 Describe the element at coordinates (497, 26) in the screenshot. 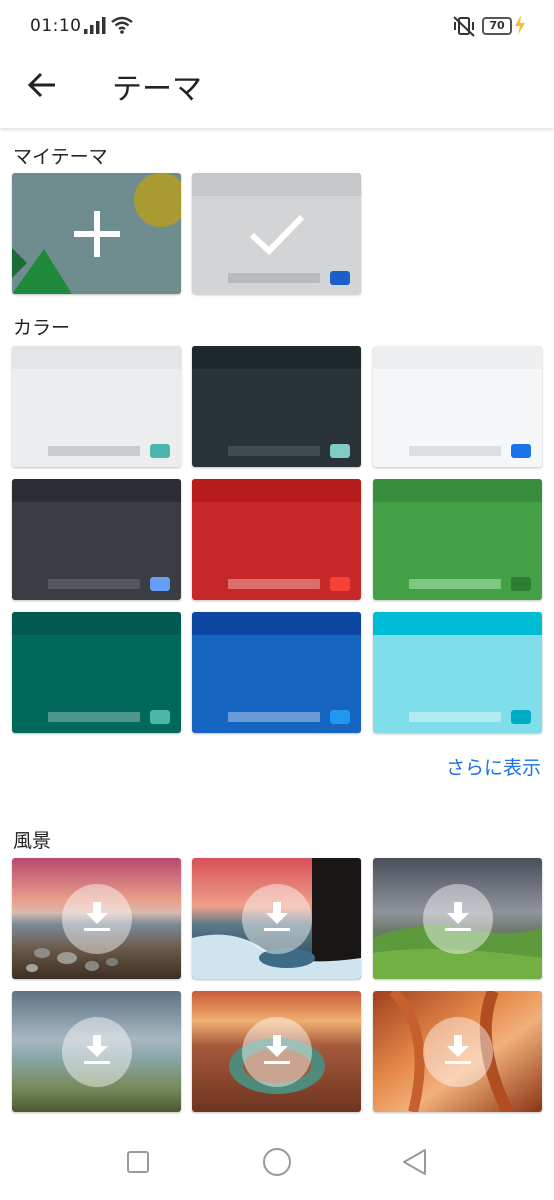

I see `battery-icon: 70` at that location.